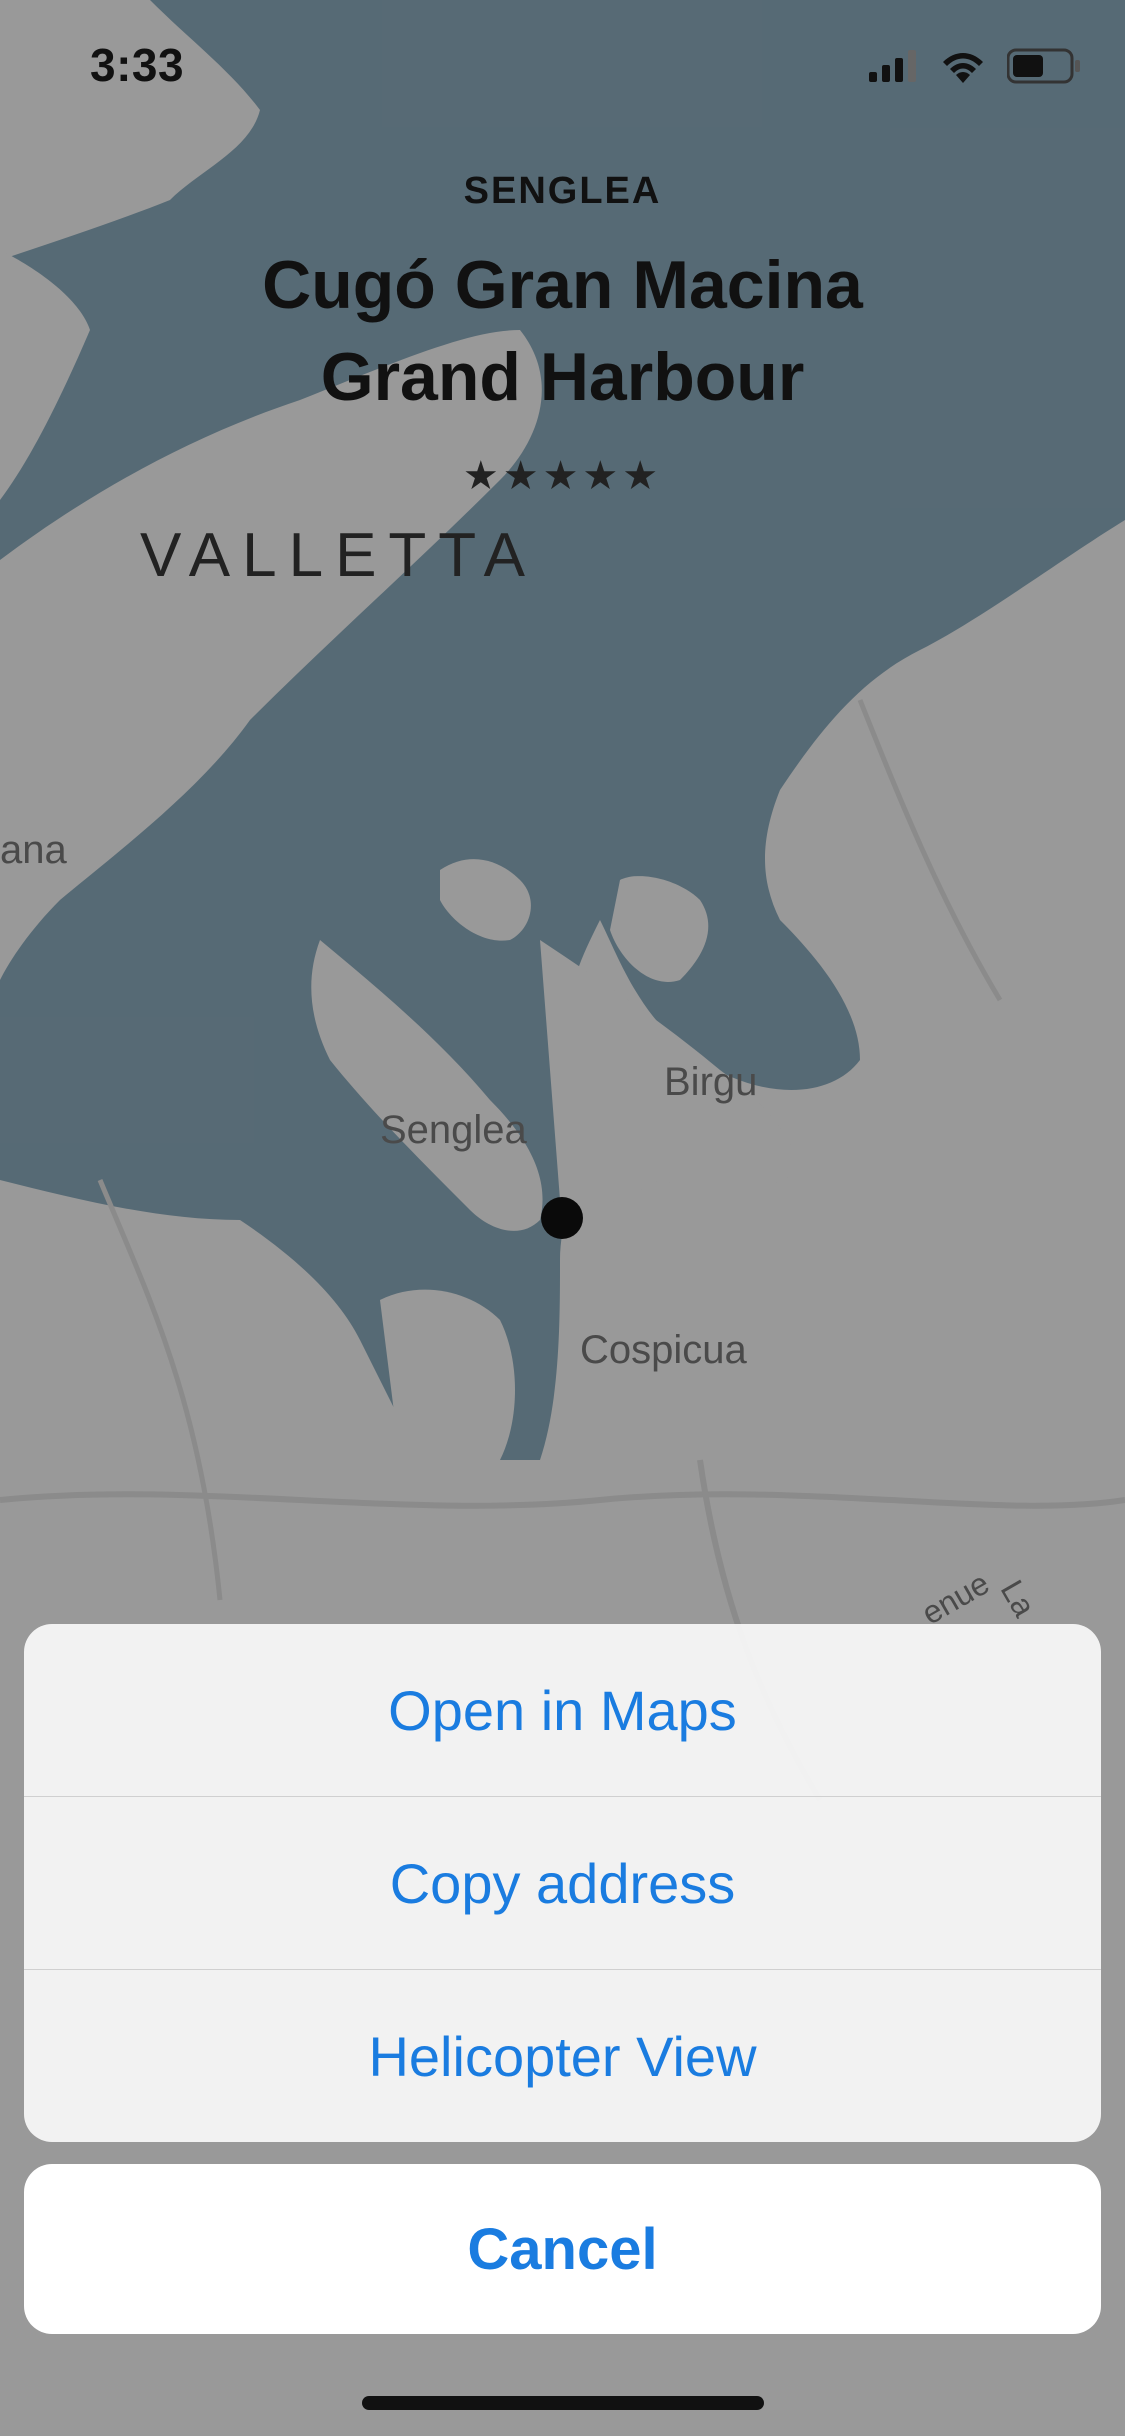 The image size is (1125, 2436). What do you see at coordinates (562, 2056) in the screenshot?
I see `helicopter-view-button: Helicopter View` at bounding box center [562, 2056].